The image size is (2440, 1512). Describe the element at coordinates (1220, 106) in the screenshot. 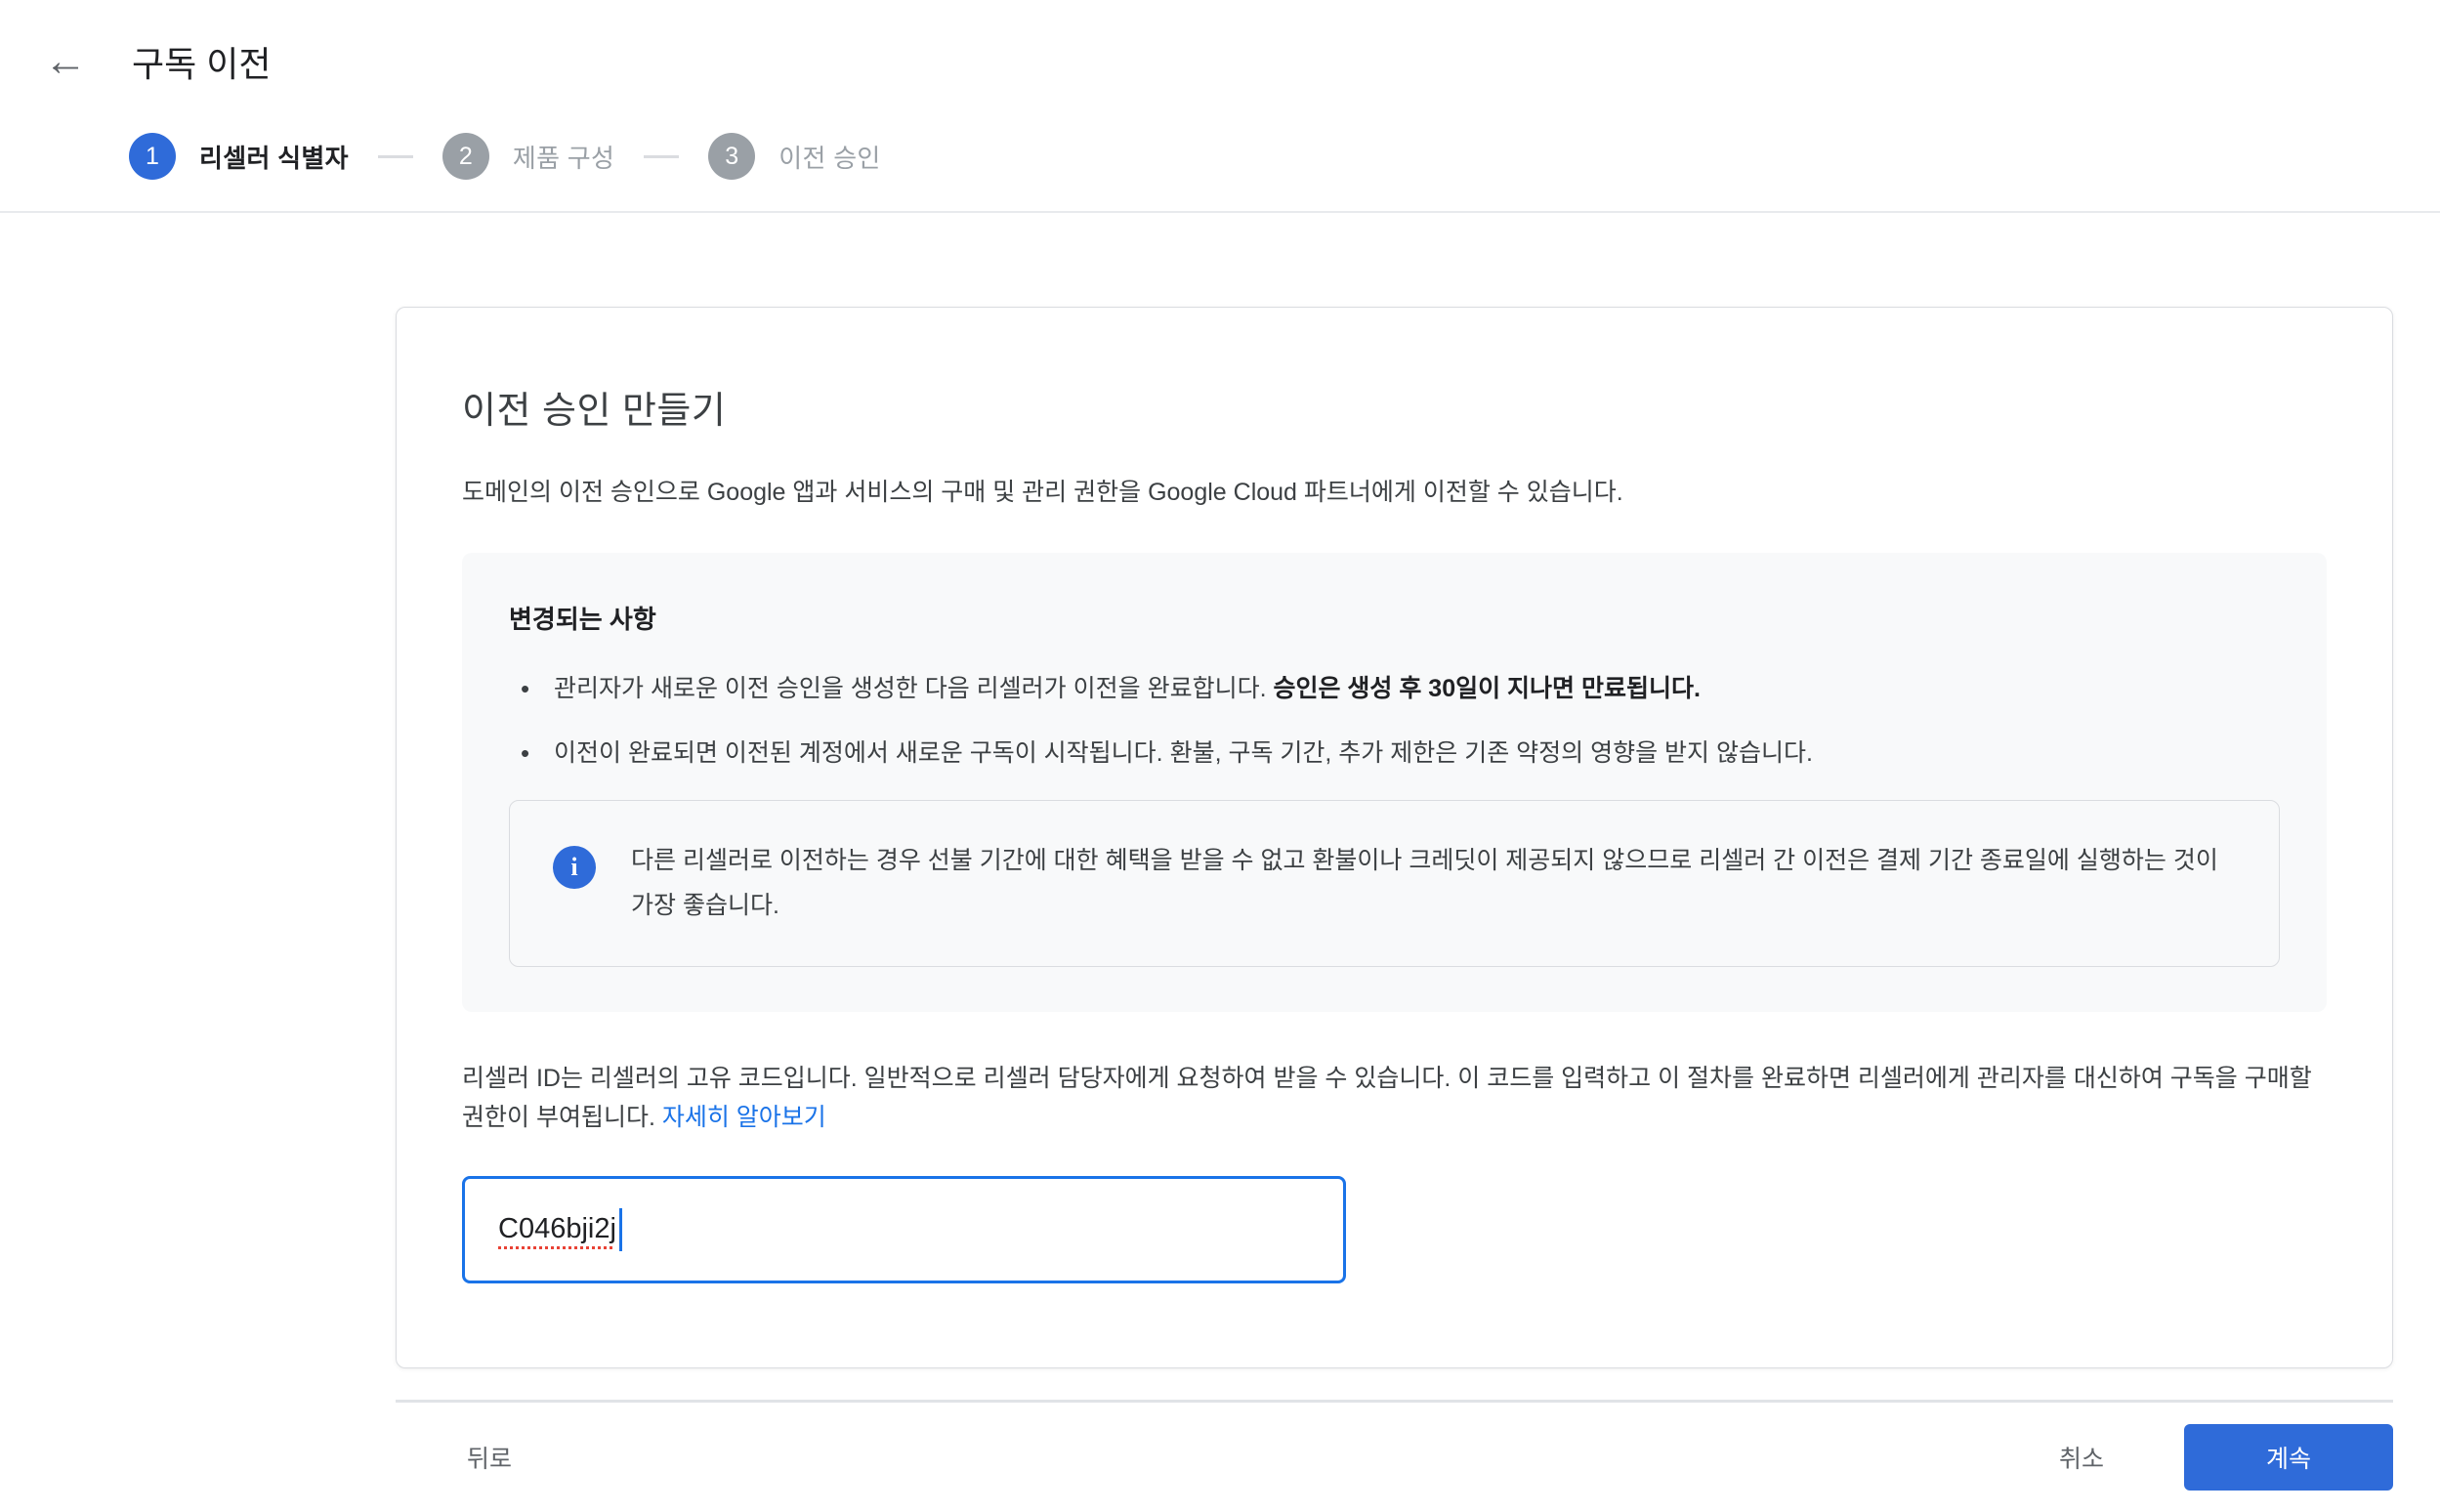

I see `page-header: ← 구독 이전 1 리셀러 식별자 2 제품 구성 3 이전 승인` at that location.